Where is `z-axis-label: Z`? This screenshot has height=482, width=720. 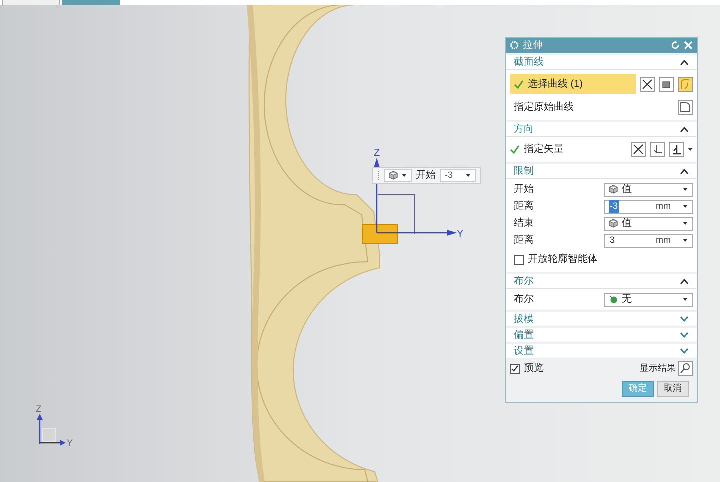 z-axis-label: Z is located at coordinates (377, 154).